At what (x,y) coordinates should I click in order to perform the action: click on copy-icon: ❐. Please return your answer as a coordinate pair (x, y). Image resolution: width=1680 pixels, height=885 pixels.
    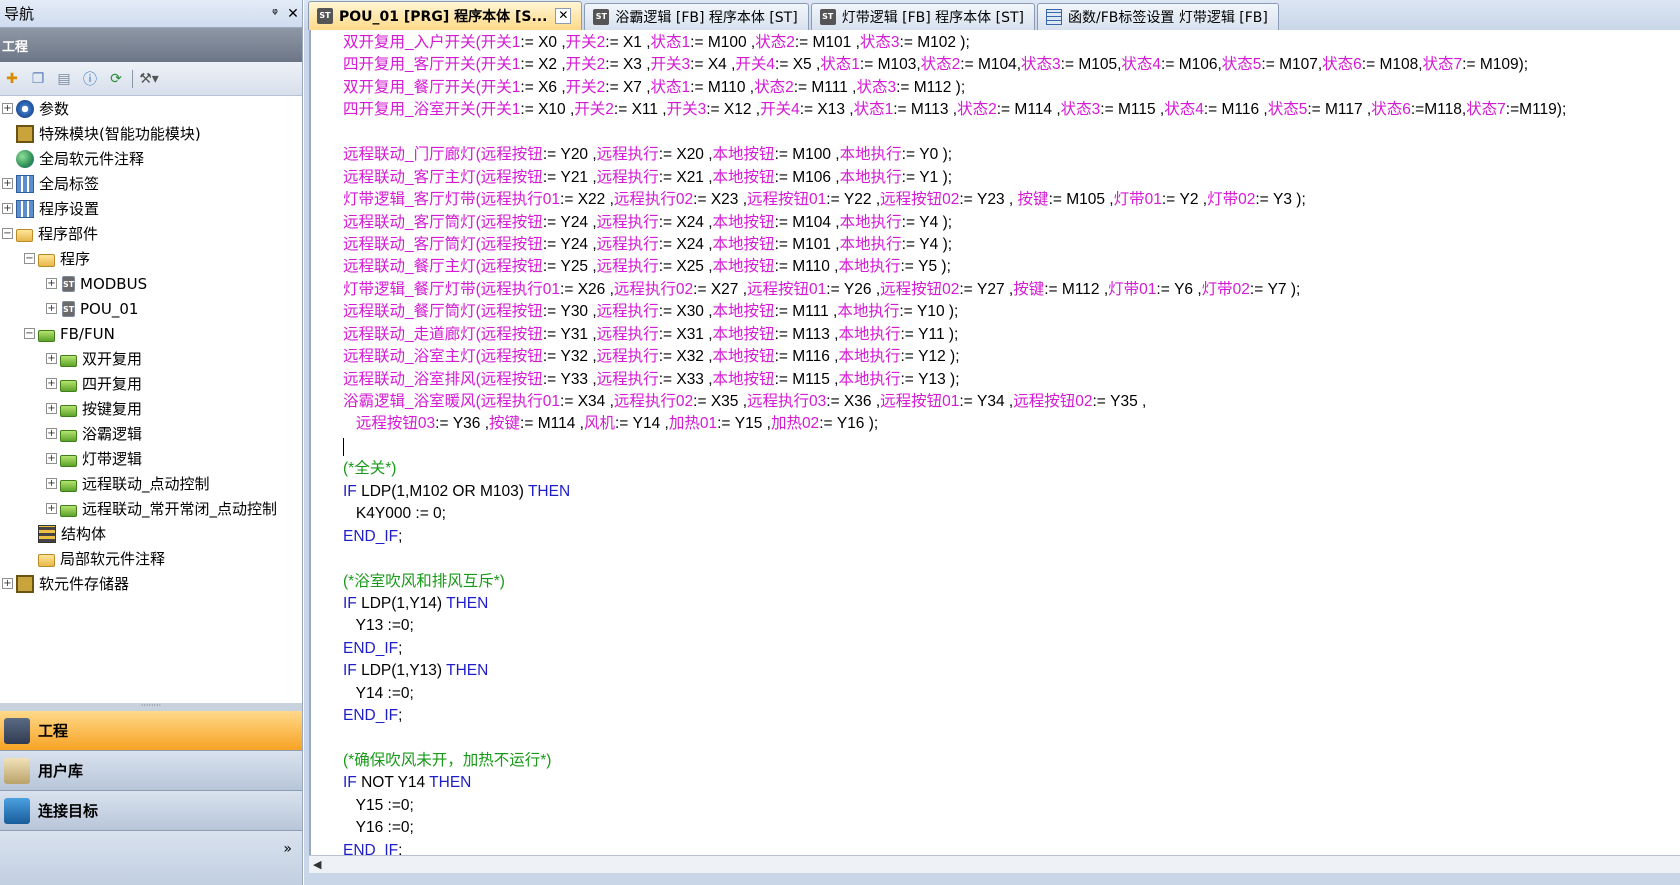
    Looking at the image, I should click on (38, 79).